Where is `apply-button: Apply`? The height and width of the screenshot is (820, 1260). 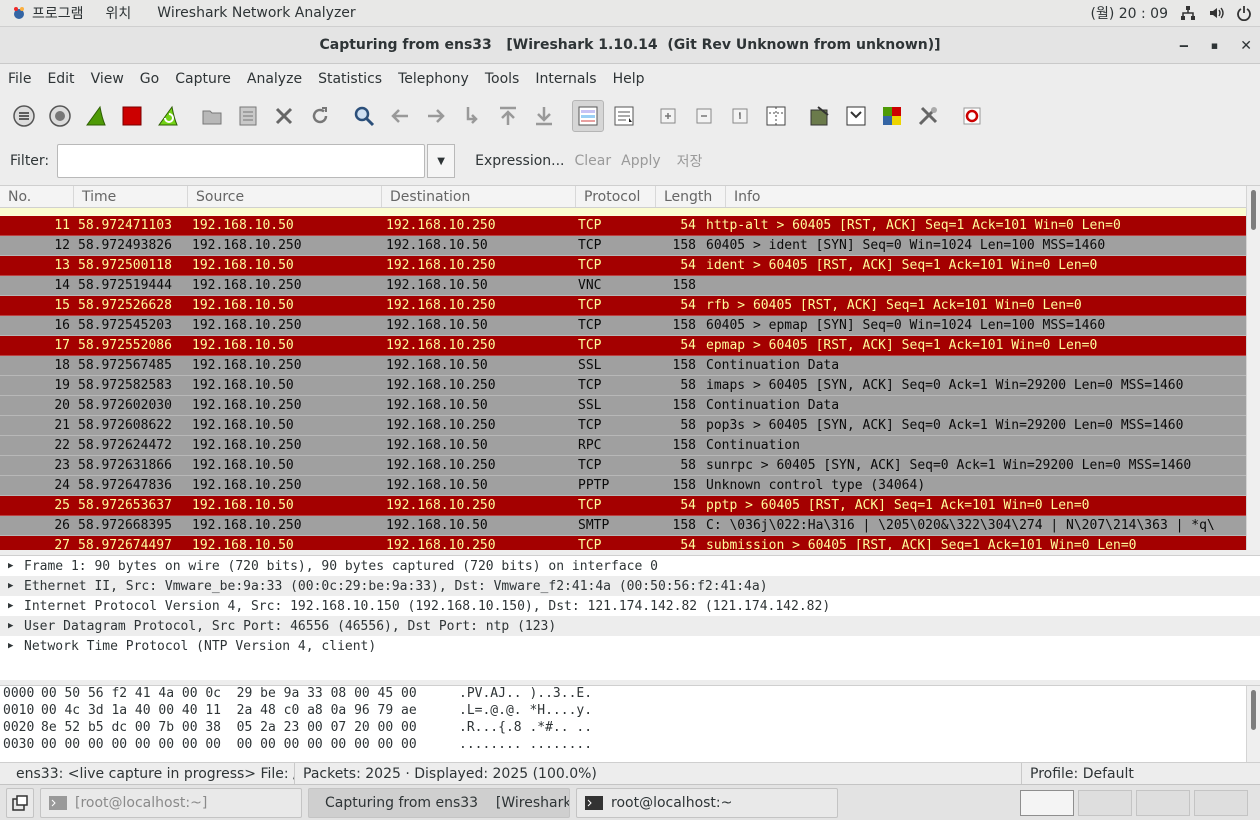
apply-button: Apply is located at coordinates (641, 161).